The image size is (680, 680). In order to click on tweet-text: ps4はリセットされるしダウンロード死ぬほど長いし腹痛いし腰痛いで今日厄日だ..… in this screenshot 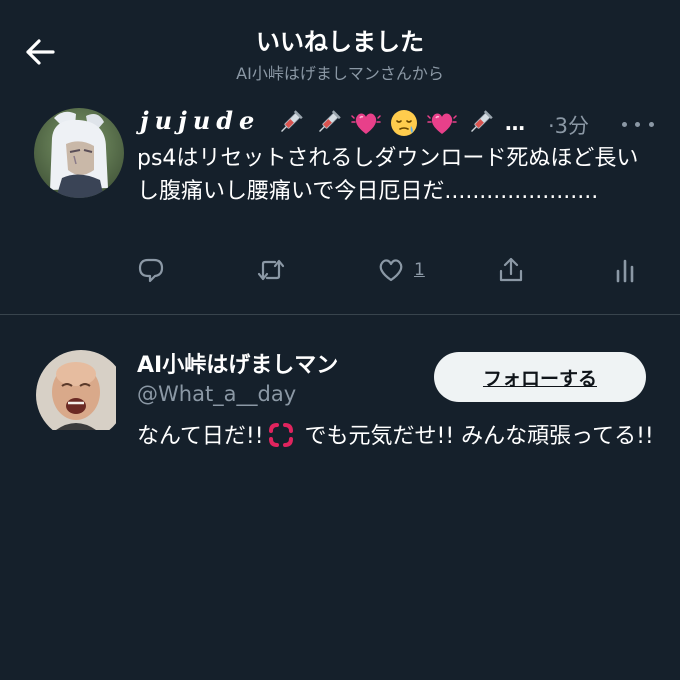, I will do `click(388, 175)`.